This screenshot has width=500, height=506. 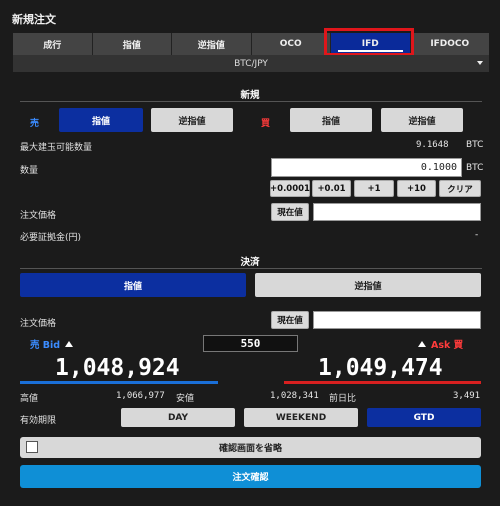 I want to click on bid-label: 売 Bid, so click(x=45, y=345).